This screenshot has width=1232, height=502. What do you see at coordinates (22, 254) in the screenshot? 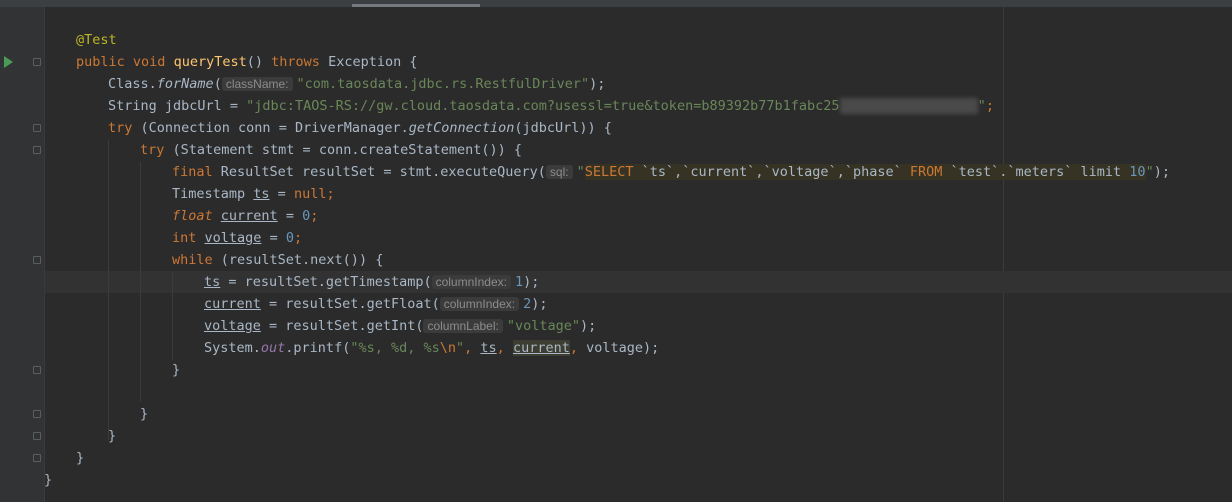
I see `editor-gutter` at bounding box center [22, 254].